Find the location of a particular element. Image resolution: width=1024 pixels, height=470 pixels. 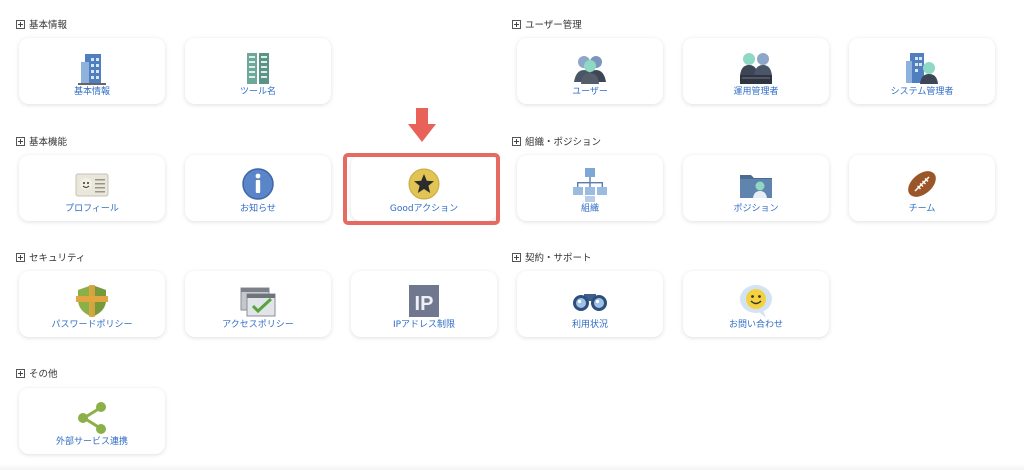

binoculars-icon is located at coordinates (590, 301).